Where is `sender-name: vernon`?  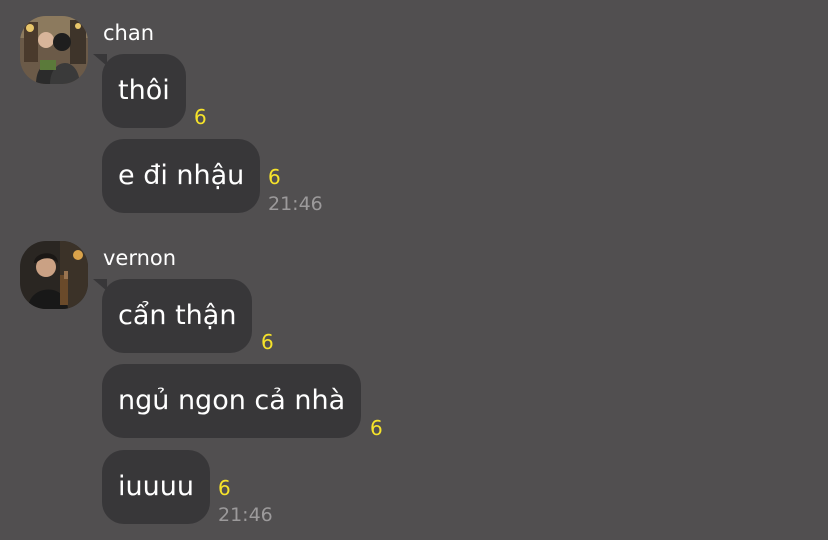
sender-name: vernon is located at coordinates (140, 258).